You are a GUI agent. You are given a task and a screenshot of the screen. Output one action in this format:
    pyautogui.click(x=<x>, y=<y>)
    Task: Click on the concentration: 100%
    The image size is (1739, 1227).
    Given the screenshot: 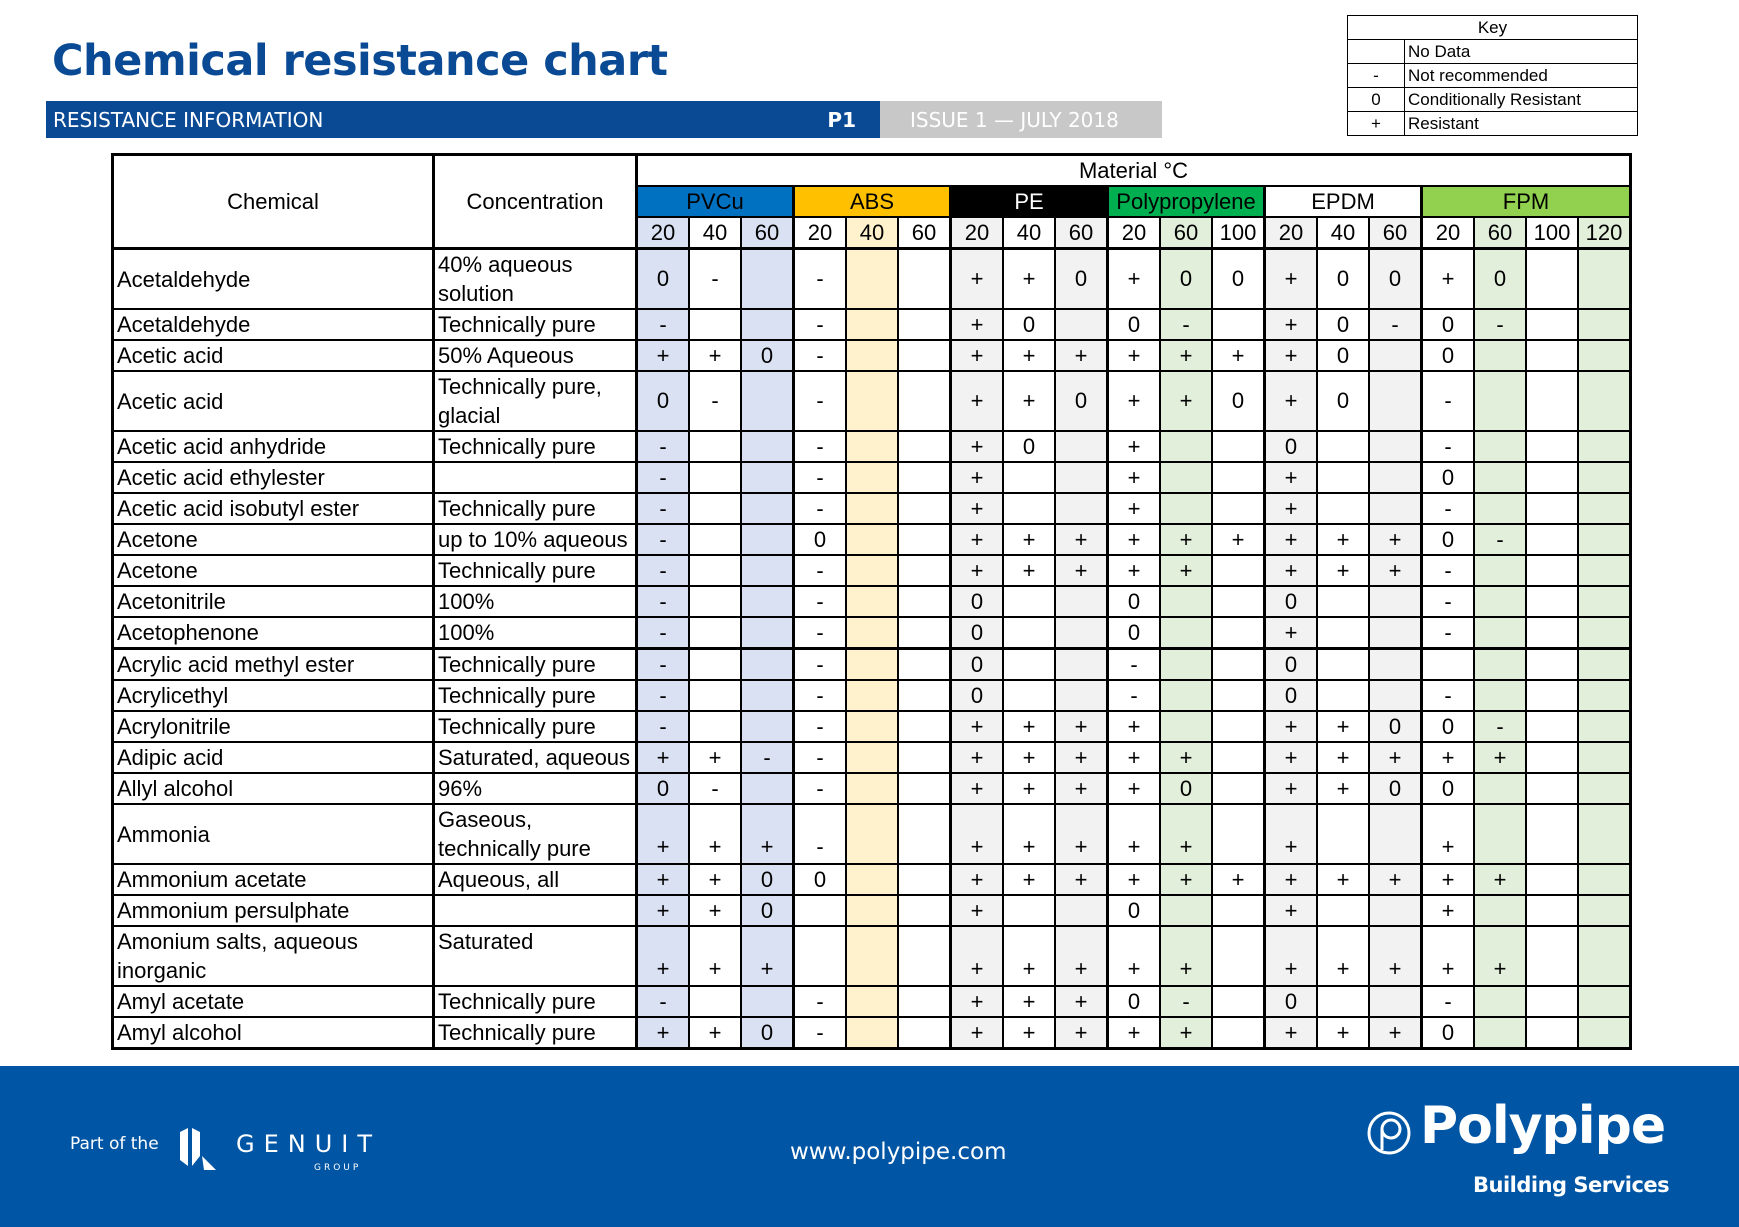 What is the action you would take?
    pyautogui.click(x=535, y=601)
    